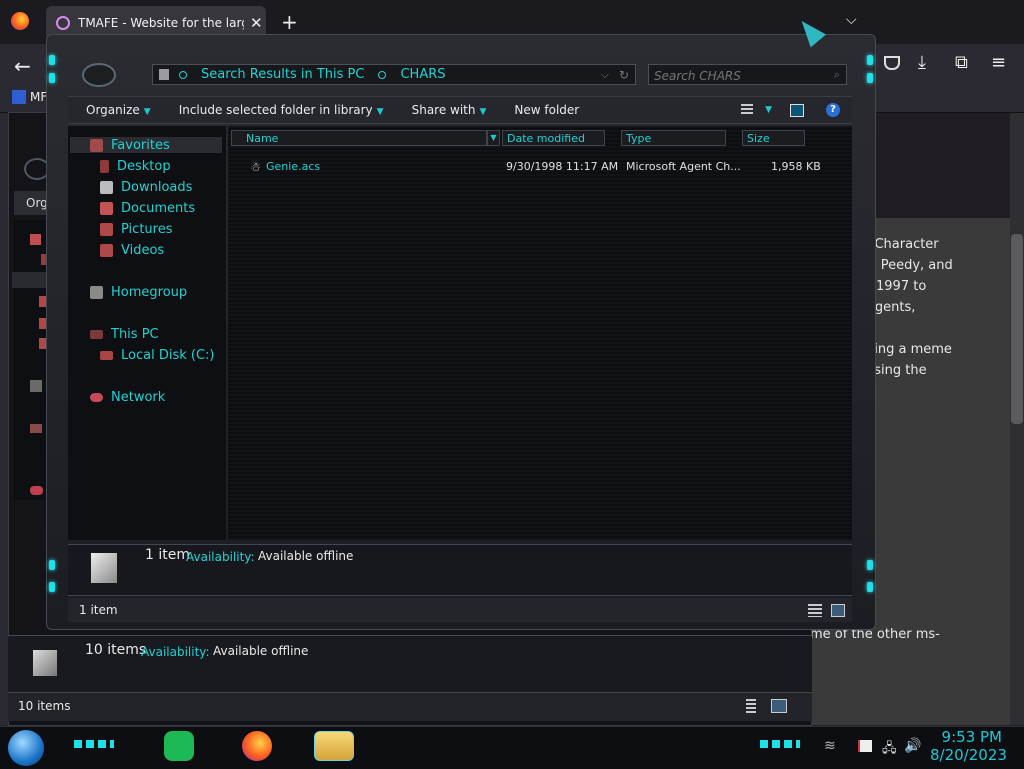 The width and height of the screenshot is (1024, 769). What do you see at coordinates (449, 110) in the screenshot?
I see `share-with-button: Share with ▼` at bounding box center [449, 110].